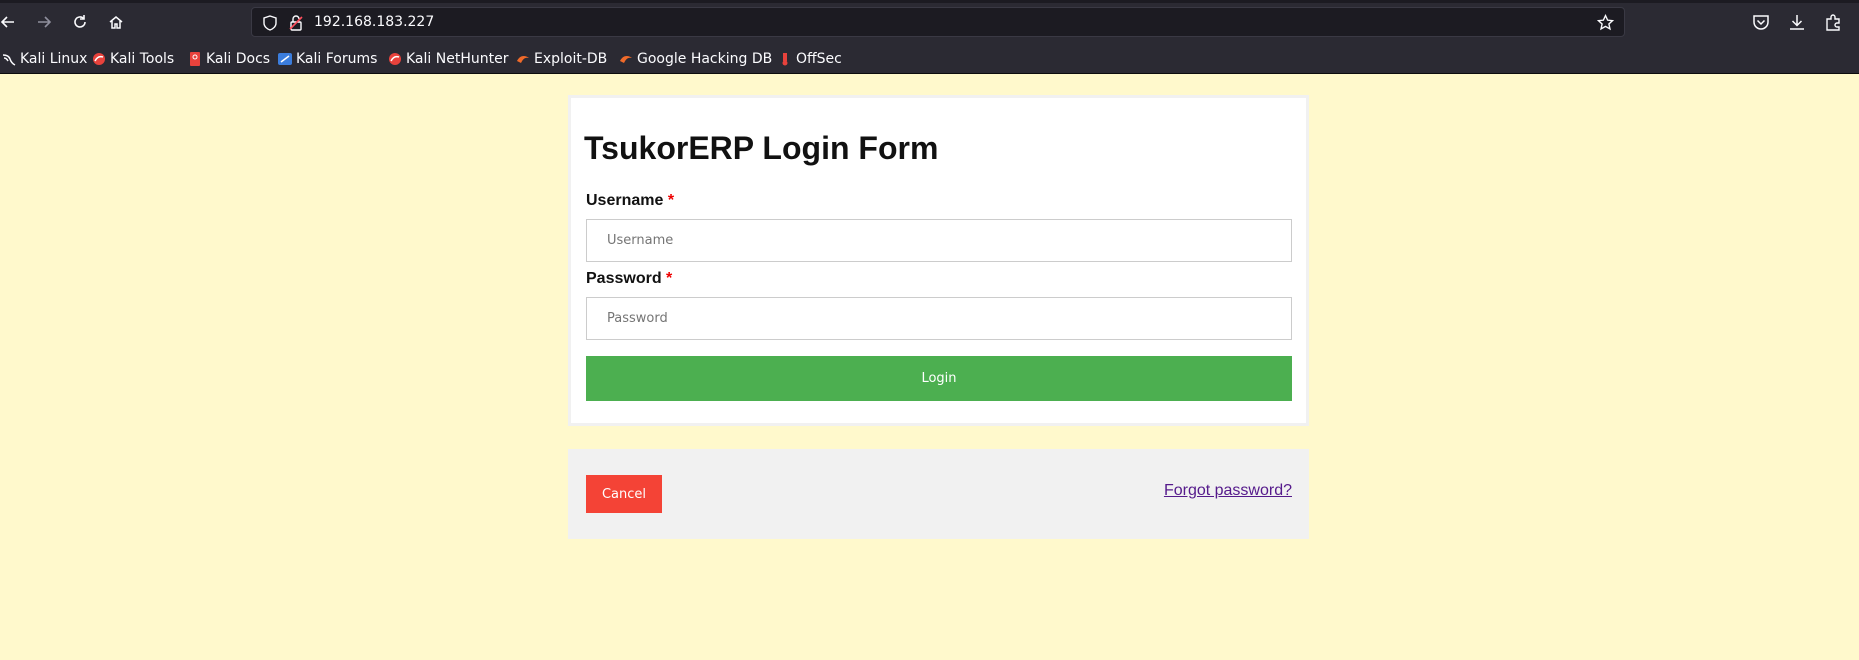 This screenshot has width=1859, height=660. I want to click on password-label: Password *, so click(629, 279).